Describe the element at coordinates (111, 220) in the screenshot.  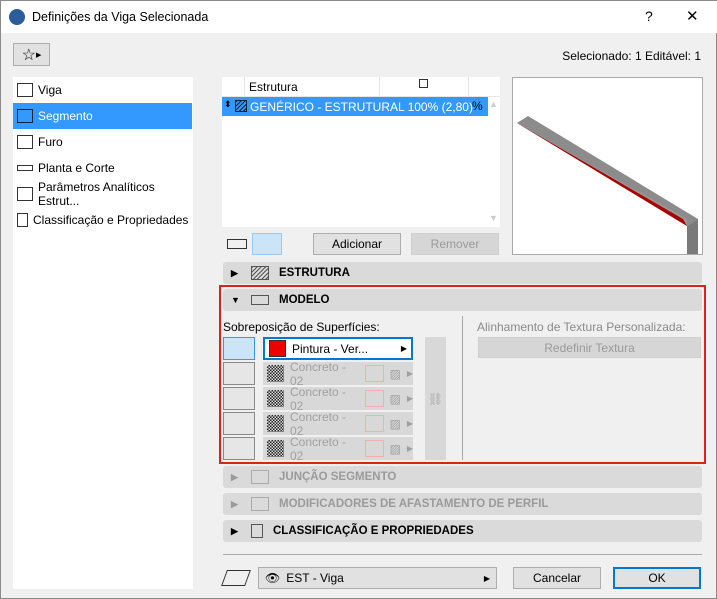
I see `sidebar-item-label: Classificação e Propriedades` at that location.